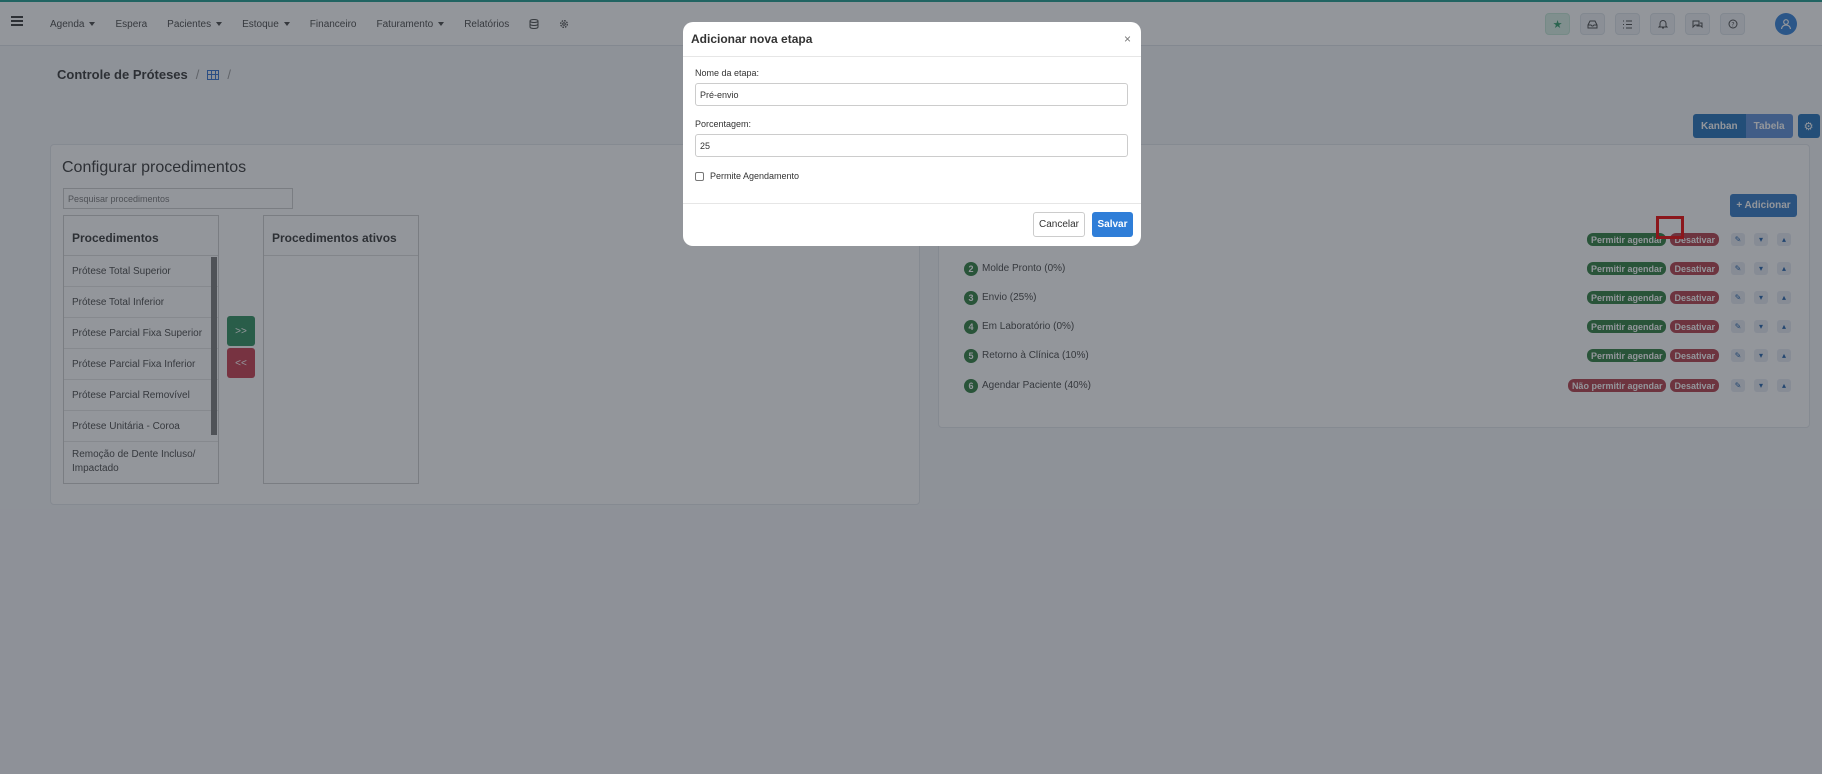  Describe the element at coordinates (727, 73) in the screenshot. I see `stage-name-label: Nome da etapa:` at that location.